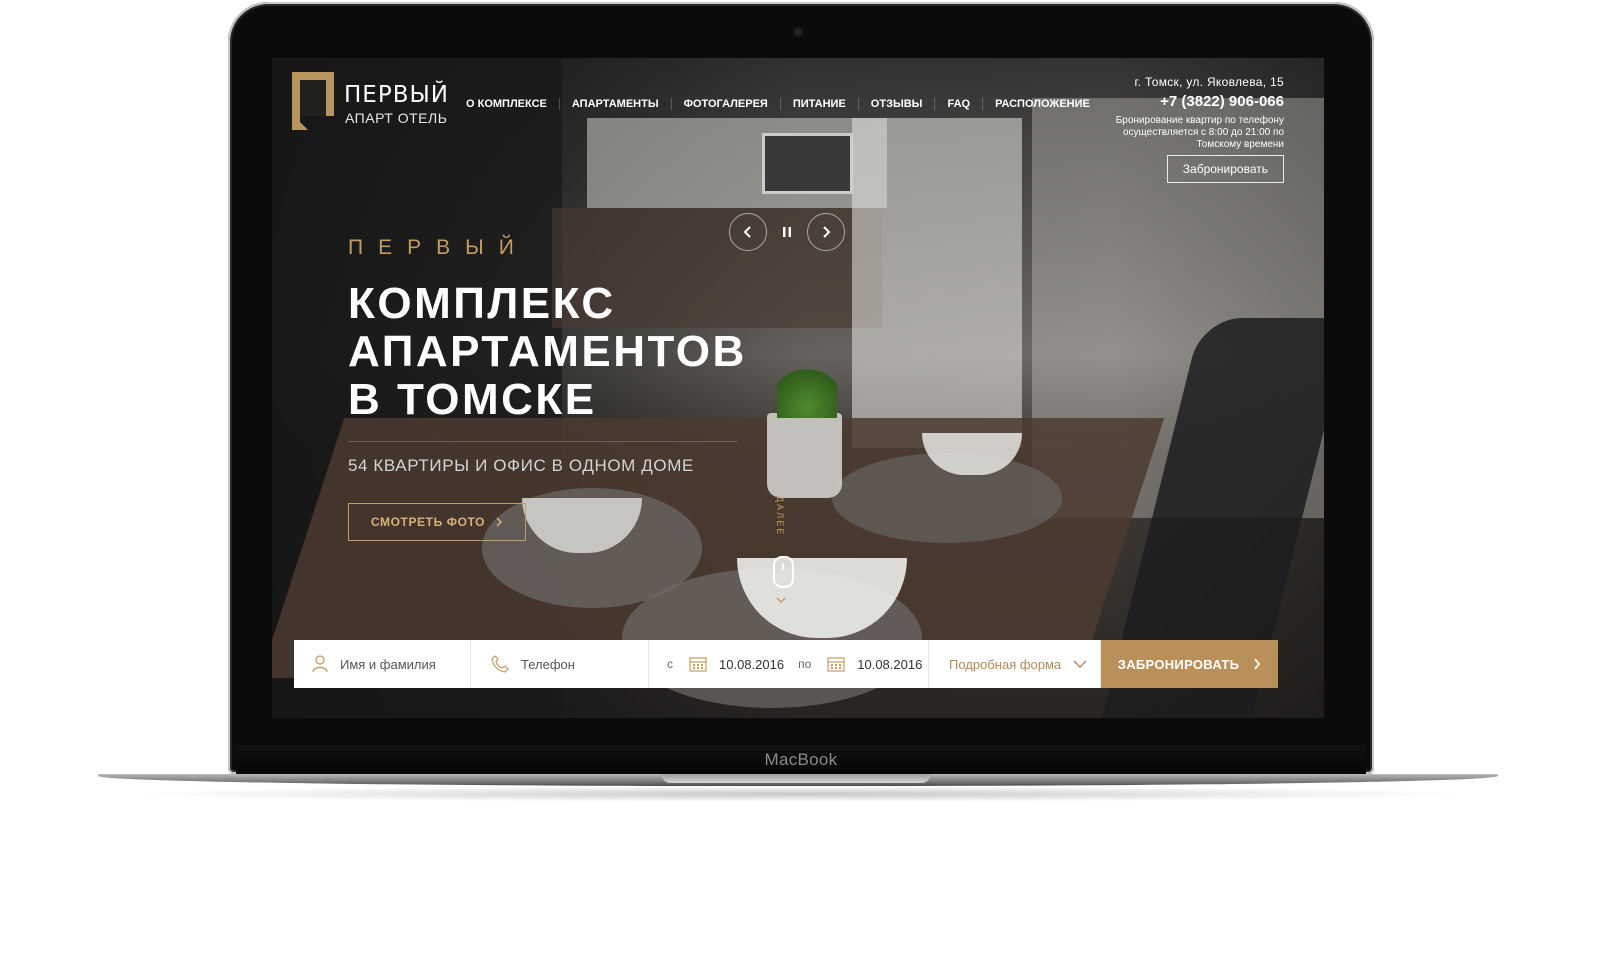 This screenshot has width=1600, height=966. Describe the element at coordinates (614, 104) in the screenshot. I see `nav-item-apartments: АПАРТАМЕНТЫ` at that location.